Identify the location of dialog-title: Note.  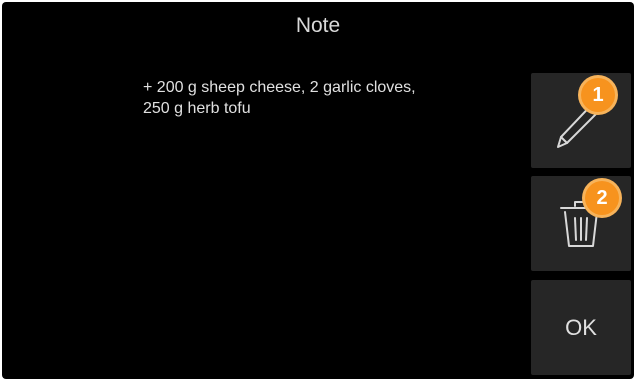
(318, 25).